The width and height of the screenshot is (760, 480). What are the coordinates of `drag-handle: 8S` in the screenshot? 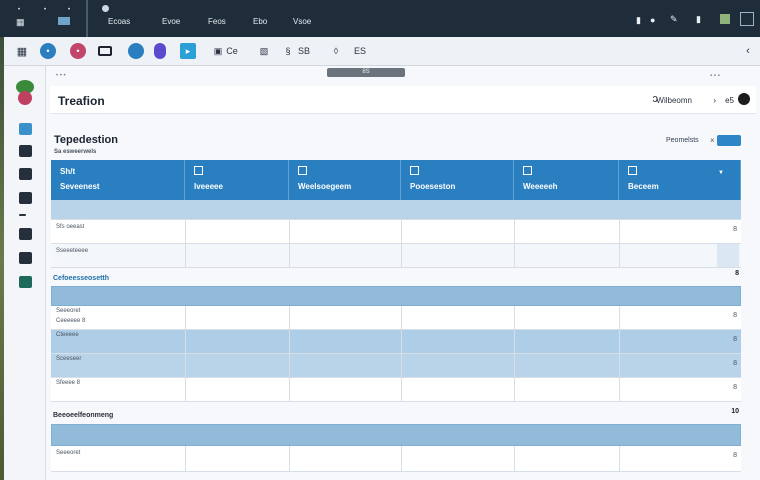 It's located at (366, 72).